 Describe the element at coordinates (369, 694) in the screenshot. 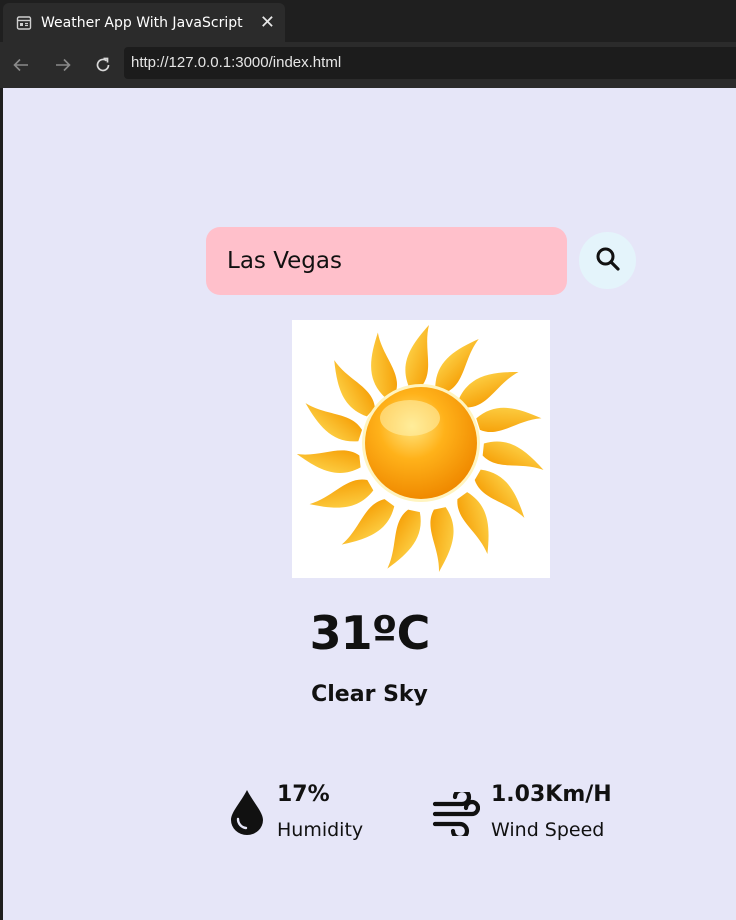

I see `weather-condition: Clear Sky` at that location.